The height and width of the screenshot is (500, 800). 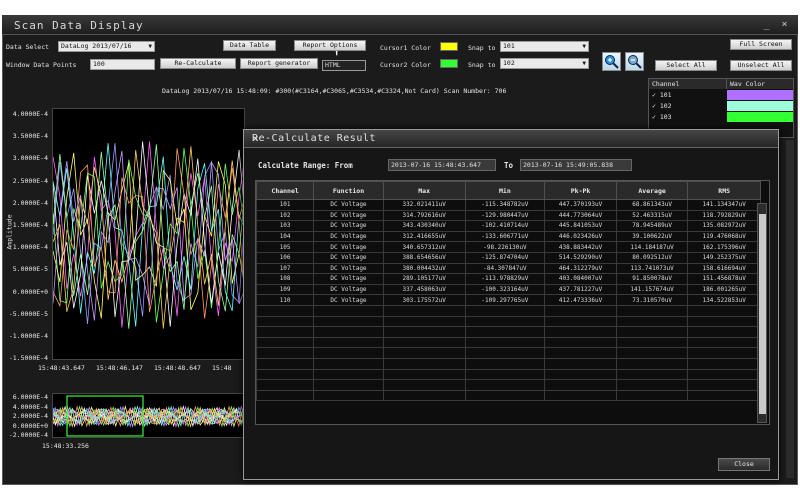 What do you see at coordinates (122, 64) in the screenshot?
I see `window-points-input: 100` at bounding box center [122, 64].